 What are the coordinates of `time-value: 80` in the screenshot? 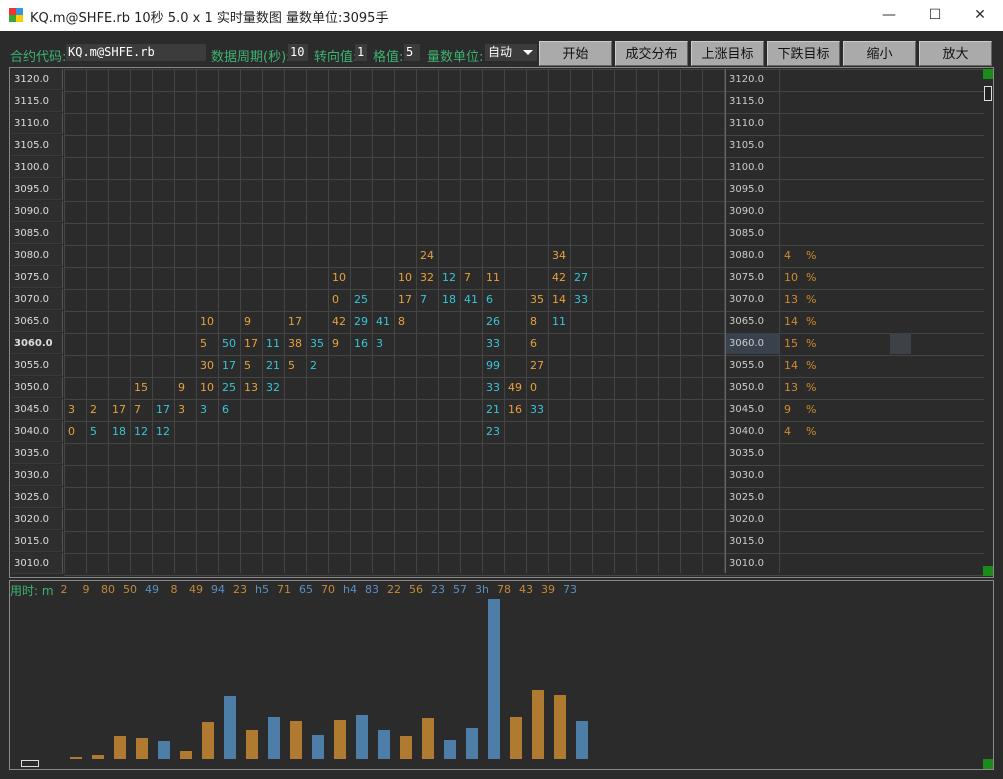 It's located at (108, 589).